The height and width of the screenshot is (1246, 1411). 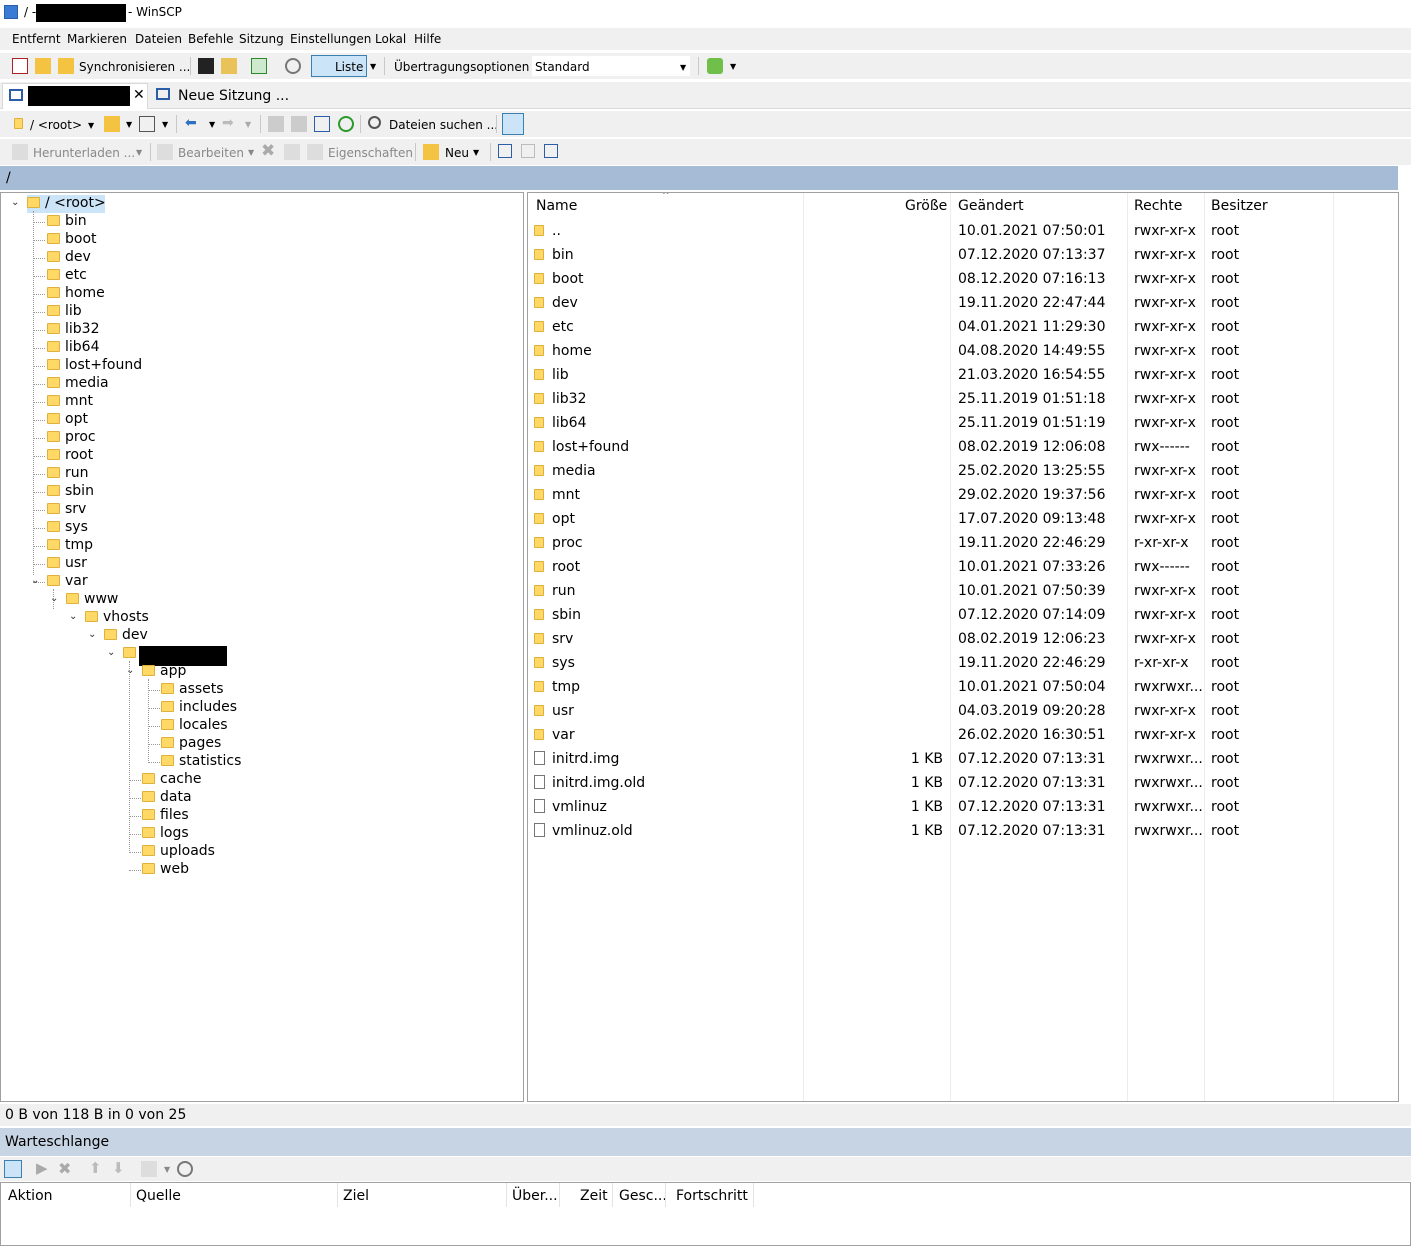 I want to click on queue-column-action: Aktion, so click(x=30, y=1196).